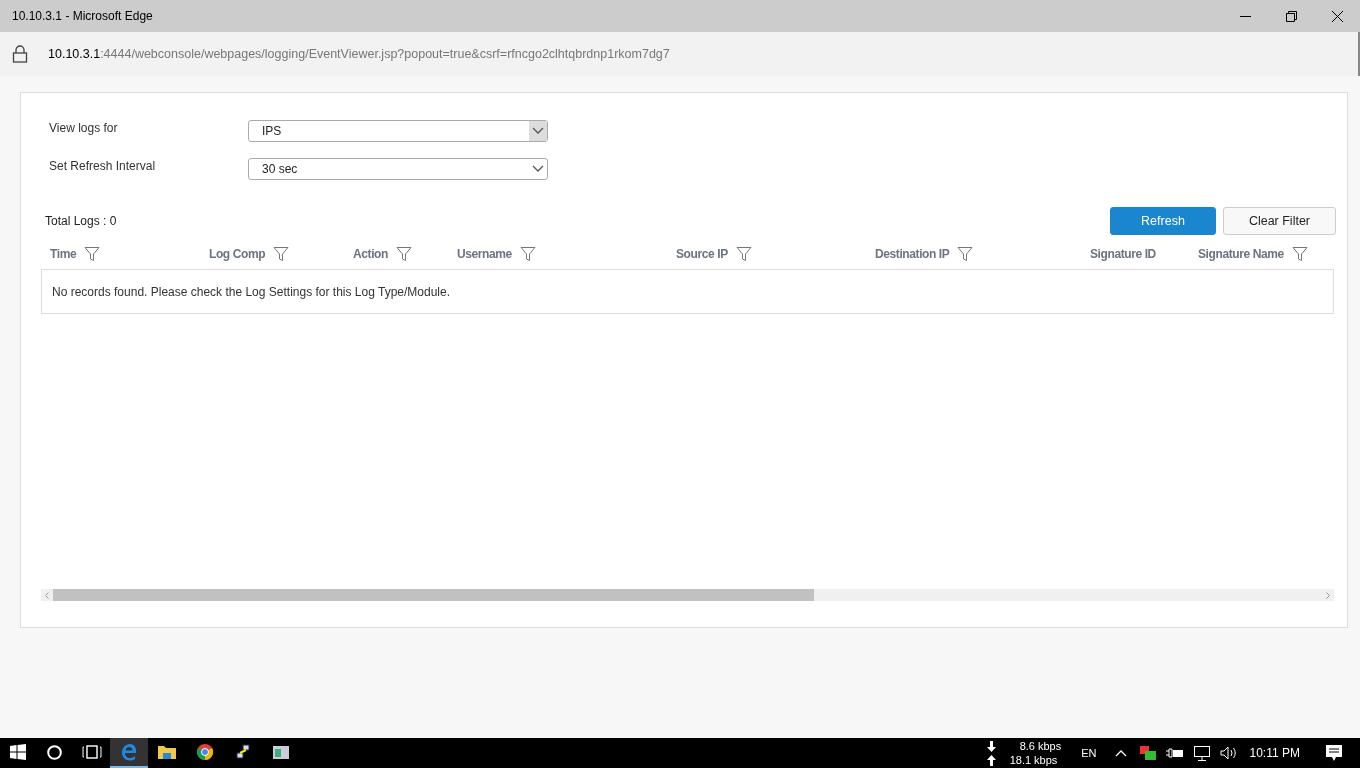  I want to click on field-label: View logs for, so click(84, 128).